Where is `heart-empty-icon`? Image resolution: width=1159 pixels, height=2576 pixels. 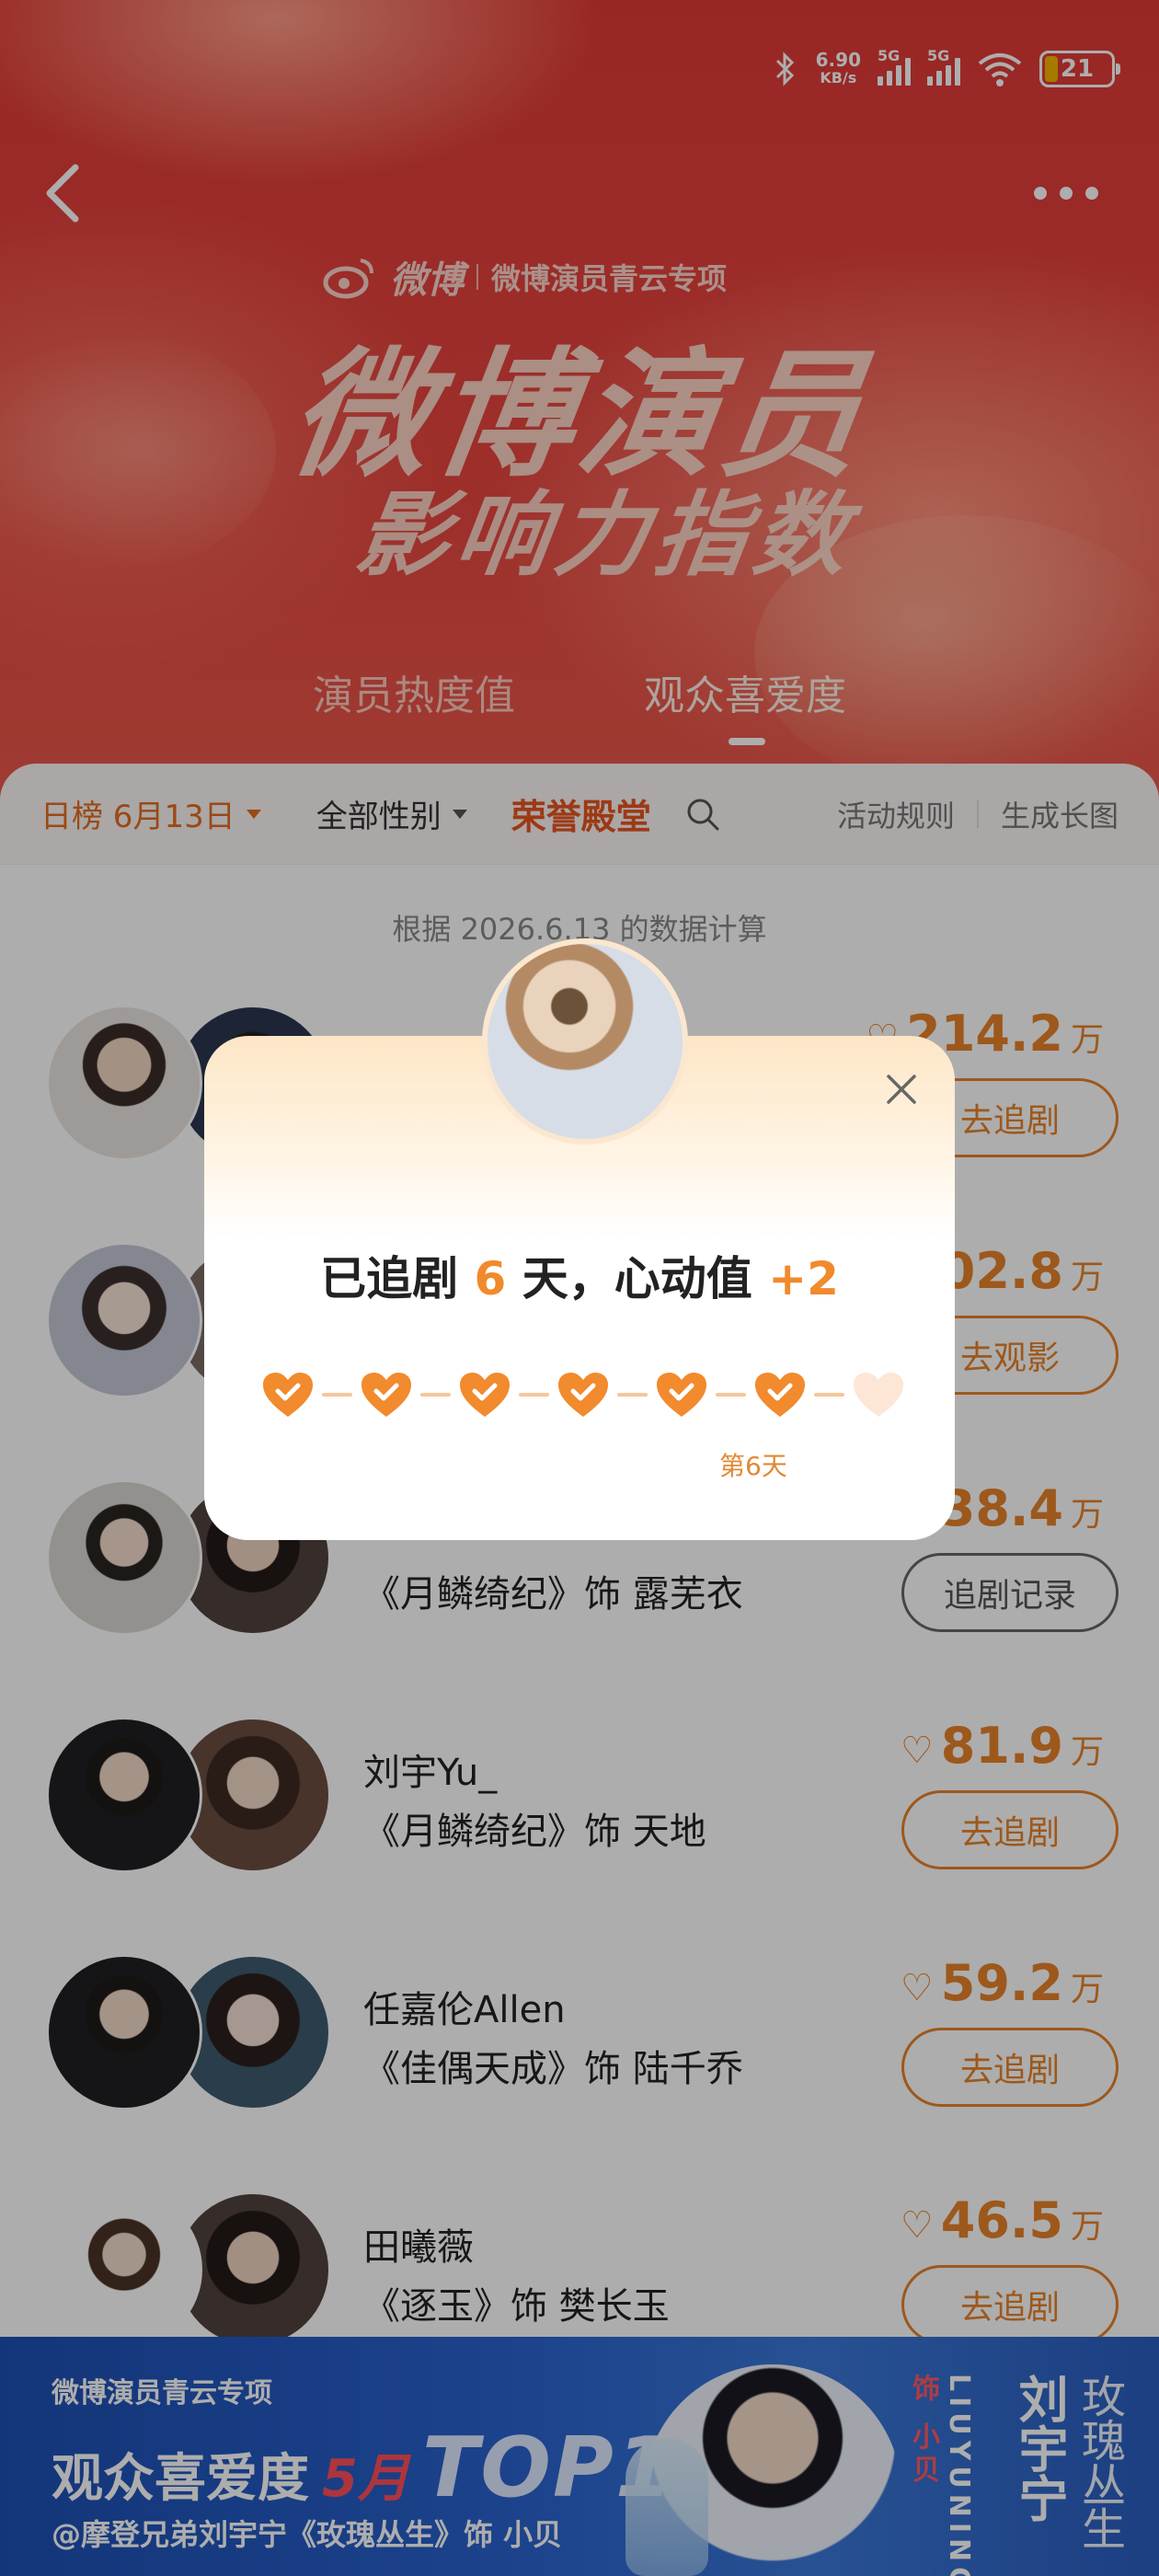 heart-empty-icon is located at coordinates (878, 1395).